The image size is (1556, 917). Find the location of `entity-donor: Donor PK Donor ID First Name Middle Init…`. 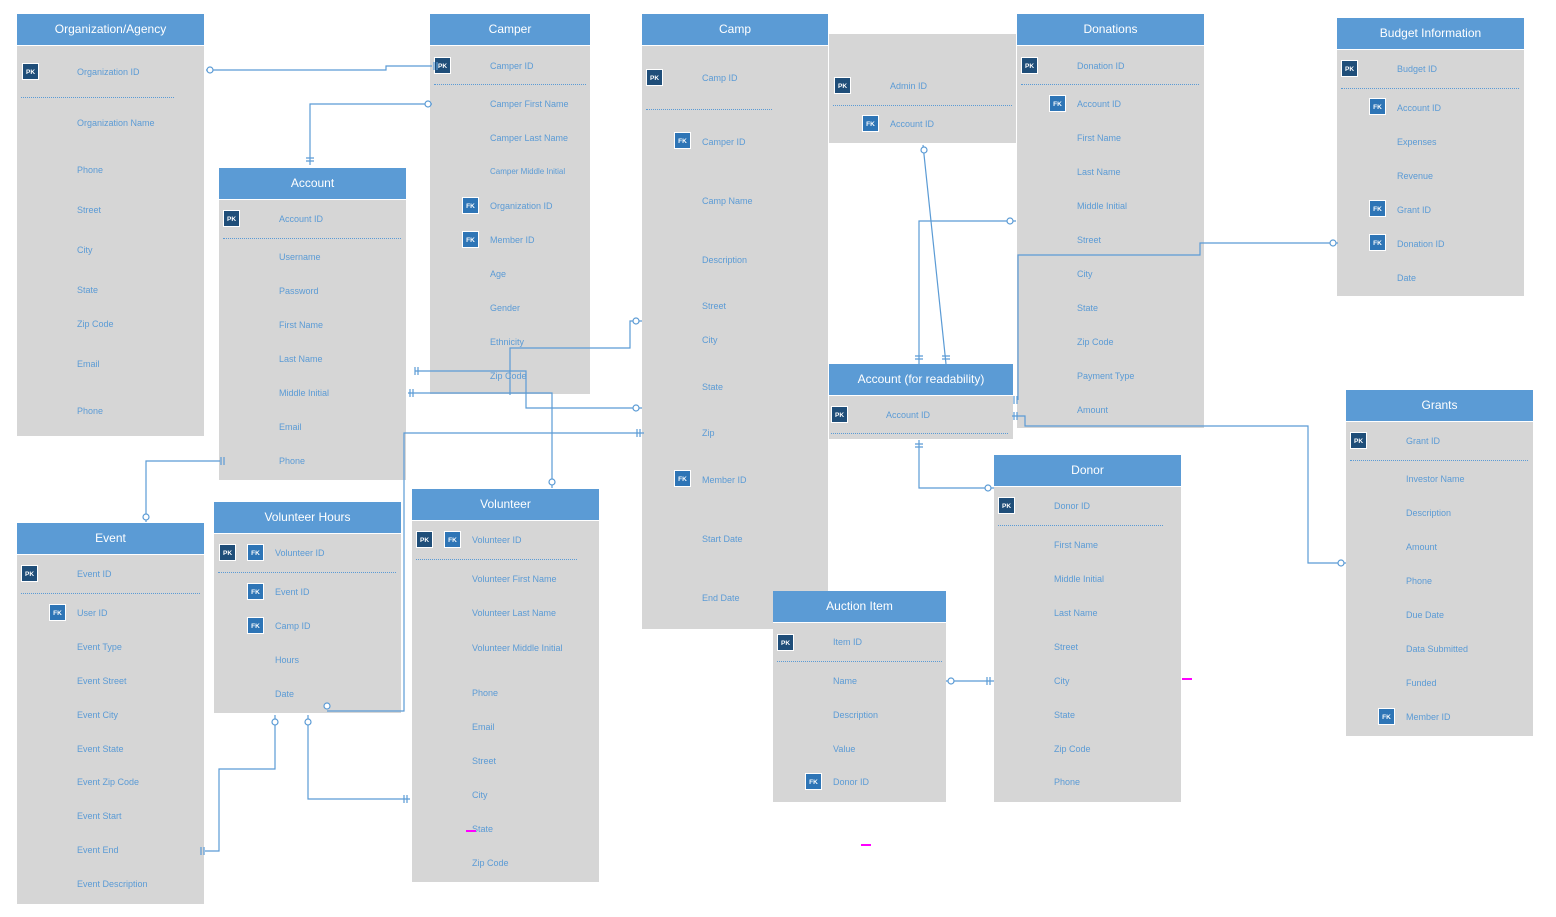

entity-donor: Donor PK Donor ID First Name Middle Init… is located at coordinates (1087, 628).